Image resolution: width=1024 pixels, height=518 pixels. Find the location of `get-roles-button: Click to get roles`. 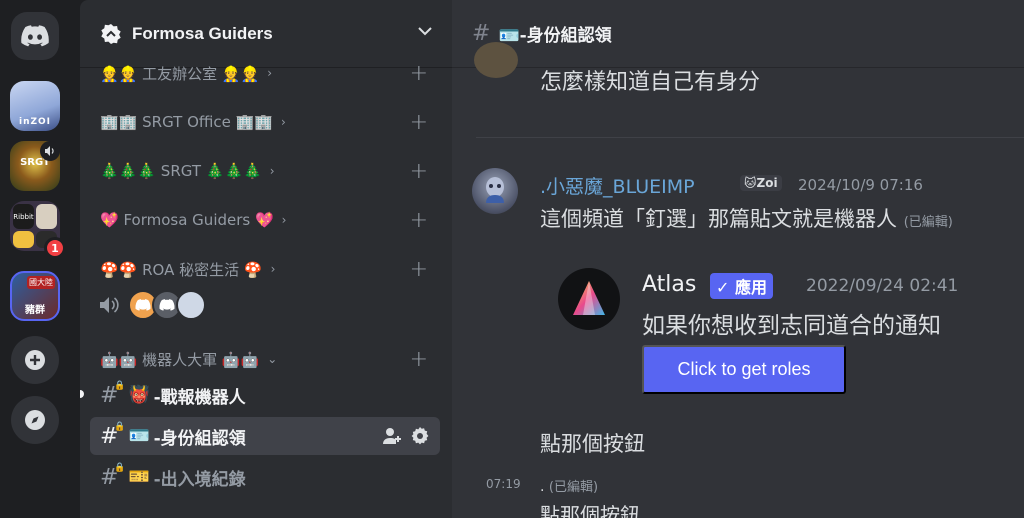

get-roles-button: Click to get roles is located at coordinates (744, 369).